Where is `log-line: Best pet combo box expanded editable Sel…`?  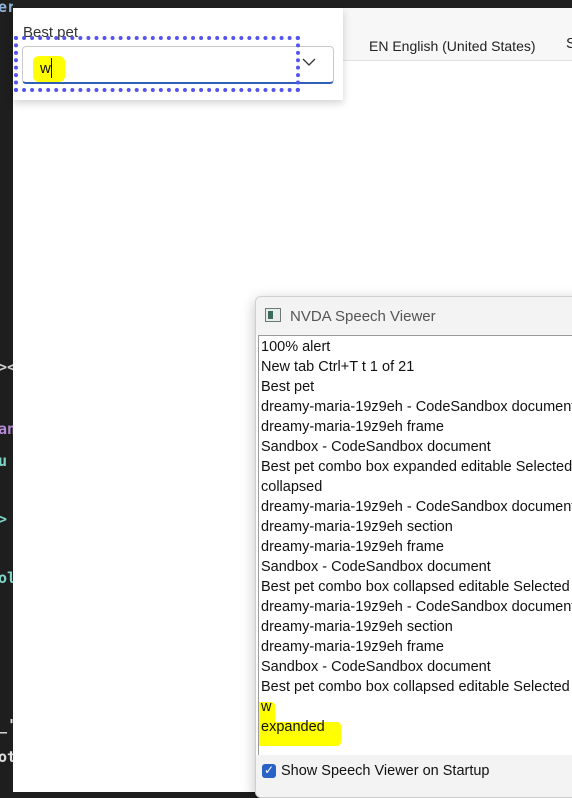
log-line: Best pet combo box expanded editable Sel… is located at coordinates (416, 467).